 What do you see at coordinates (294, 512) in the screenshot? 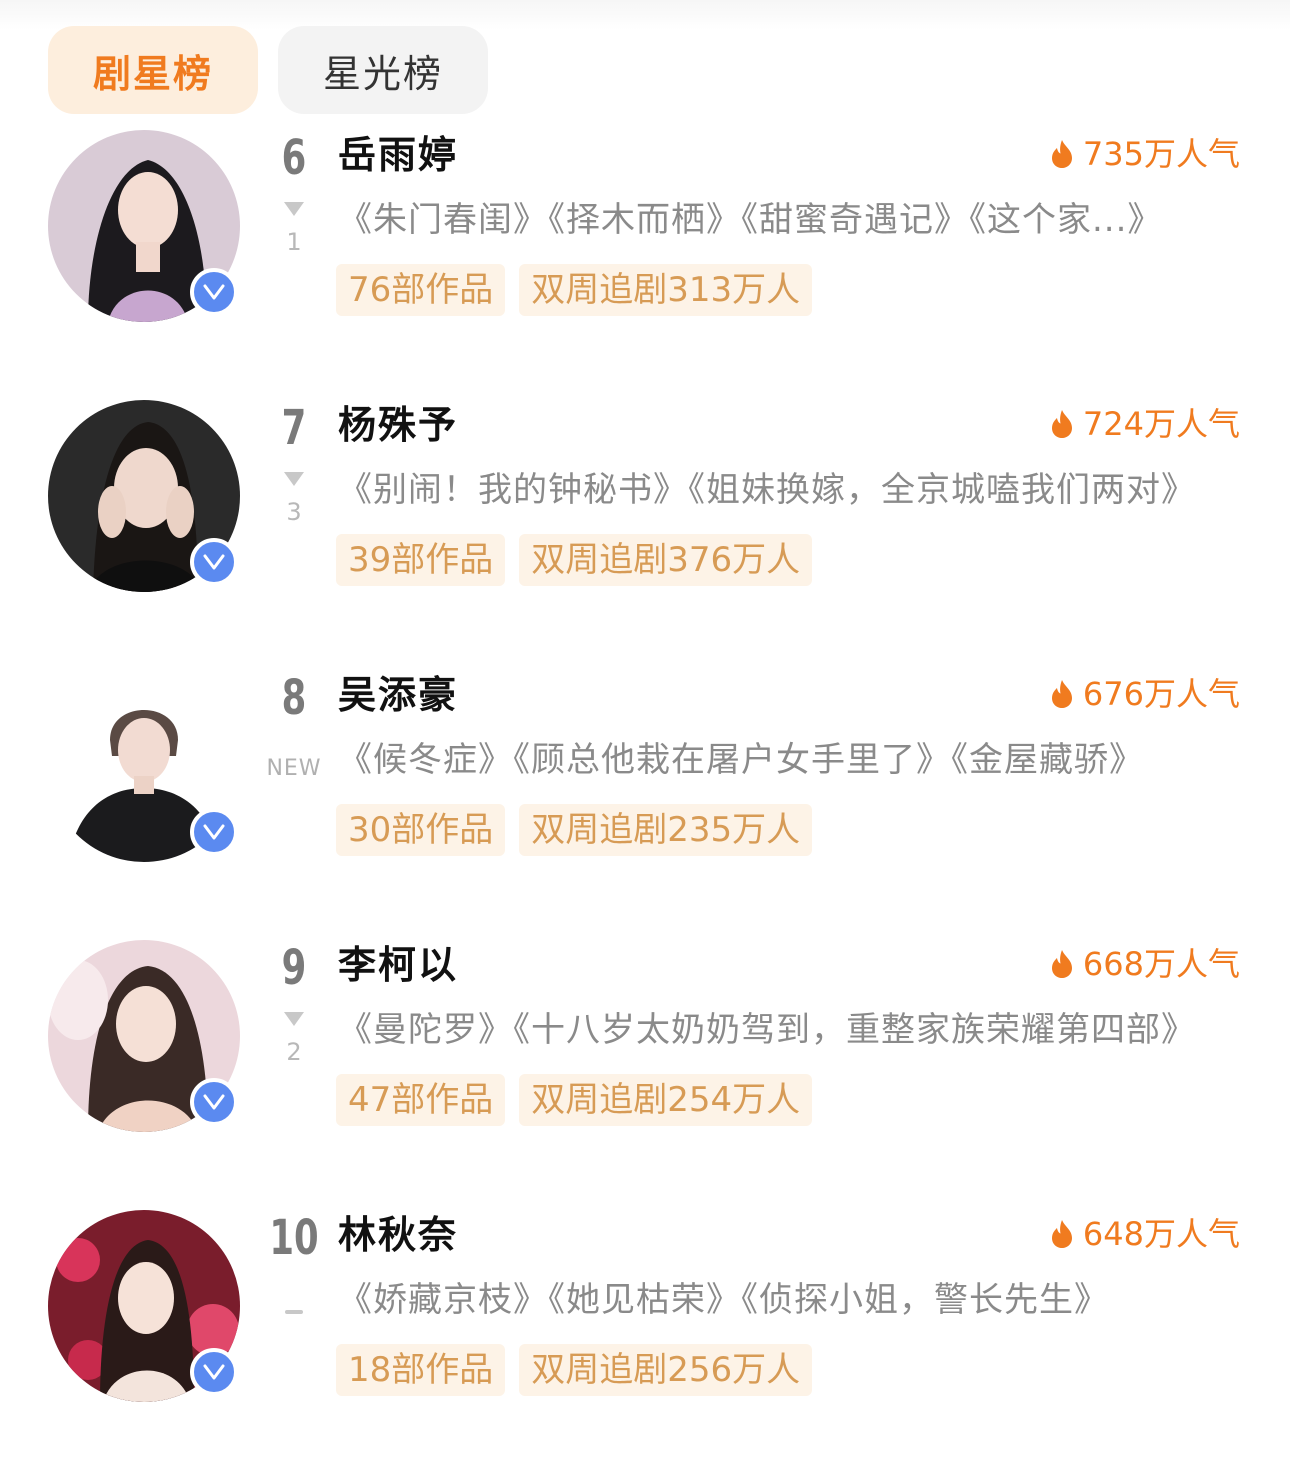
I see `rank-change: 3` at bounding box center [294, 512].